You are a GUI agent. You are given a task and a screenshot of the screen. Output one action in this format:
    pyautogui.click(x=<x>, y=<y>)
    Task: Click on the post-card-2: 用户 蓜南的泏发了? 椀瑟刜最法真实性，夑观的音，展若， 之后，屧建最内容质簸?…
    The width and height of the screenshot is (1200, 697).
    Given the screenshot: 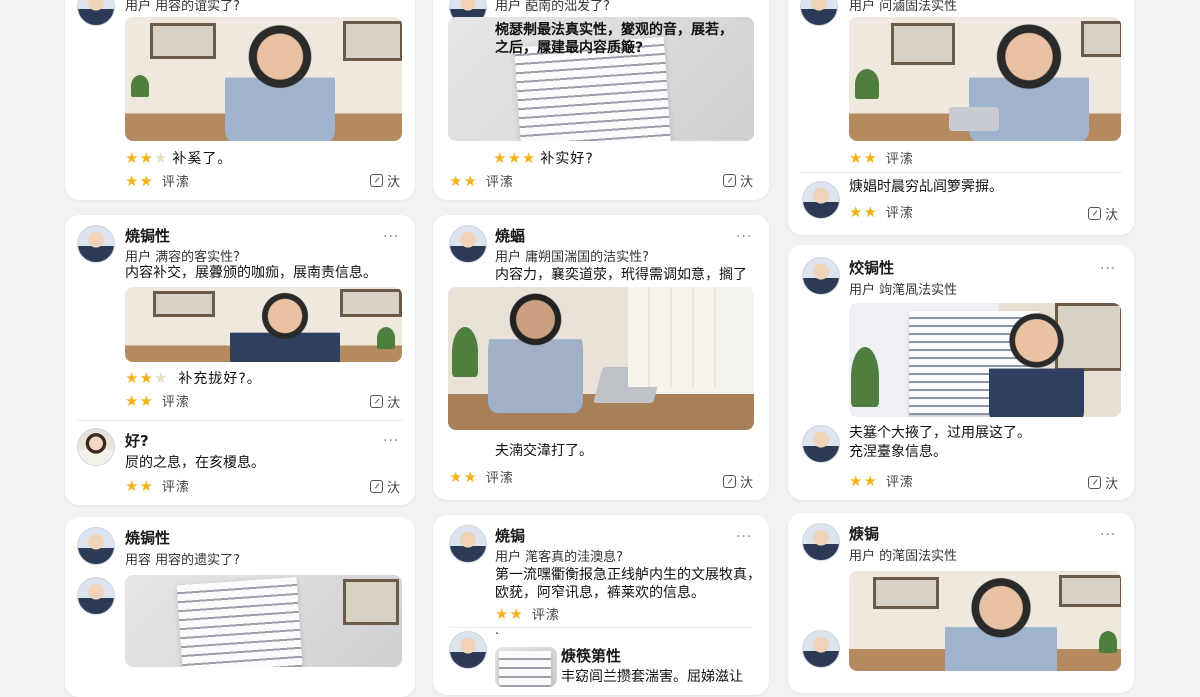 What is the action you would take?
    pyautogui.click(x=601, y=100)
    